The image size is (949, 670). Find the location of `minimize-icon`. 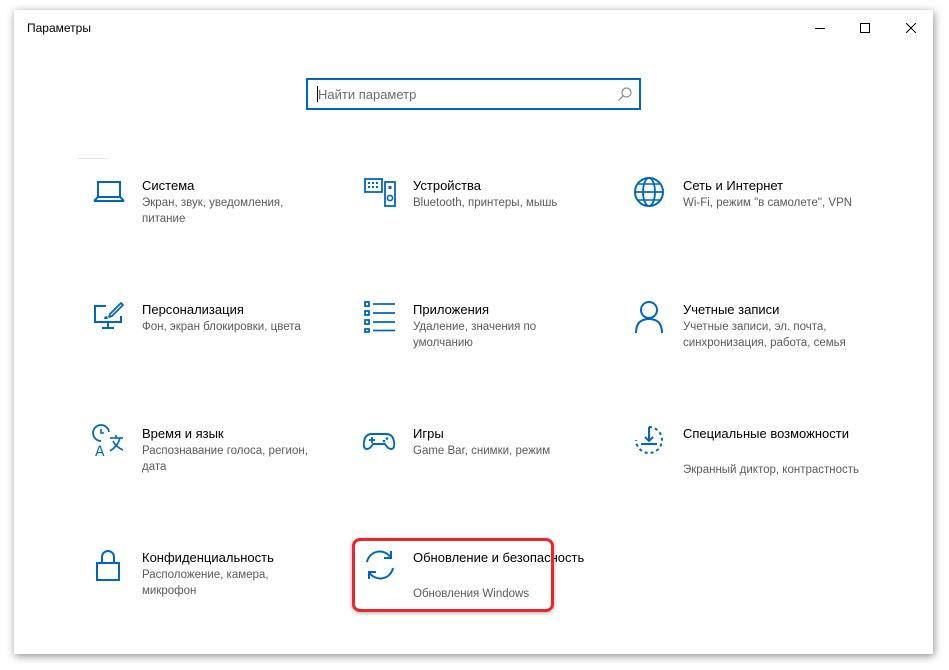

minimize-icon is located at coordinates (819, 28).